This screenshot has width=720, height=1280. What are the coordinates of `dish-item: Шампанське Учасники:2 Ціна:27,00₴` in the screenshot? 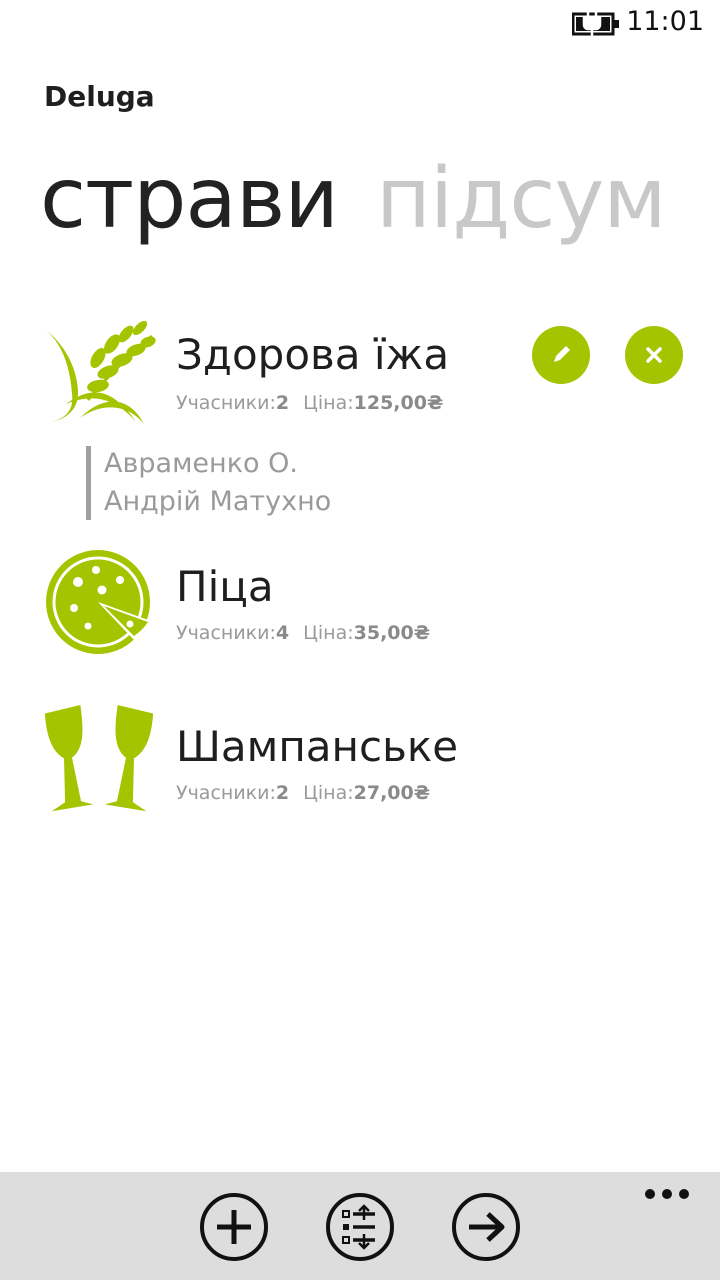 It's located at (360, 760).